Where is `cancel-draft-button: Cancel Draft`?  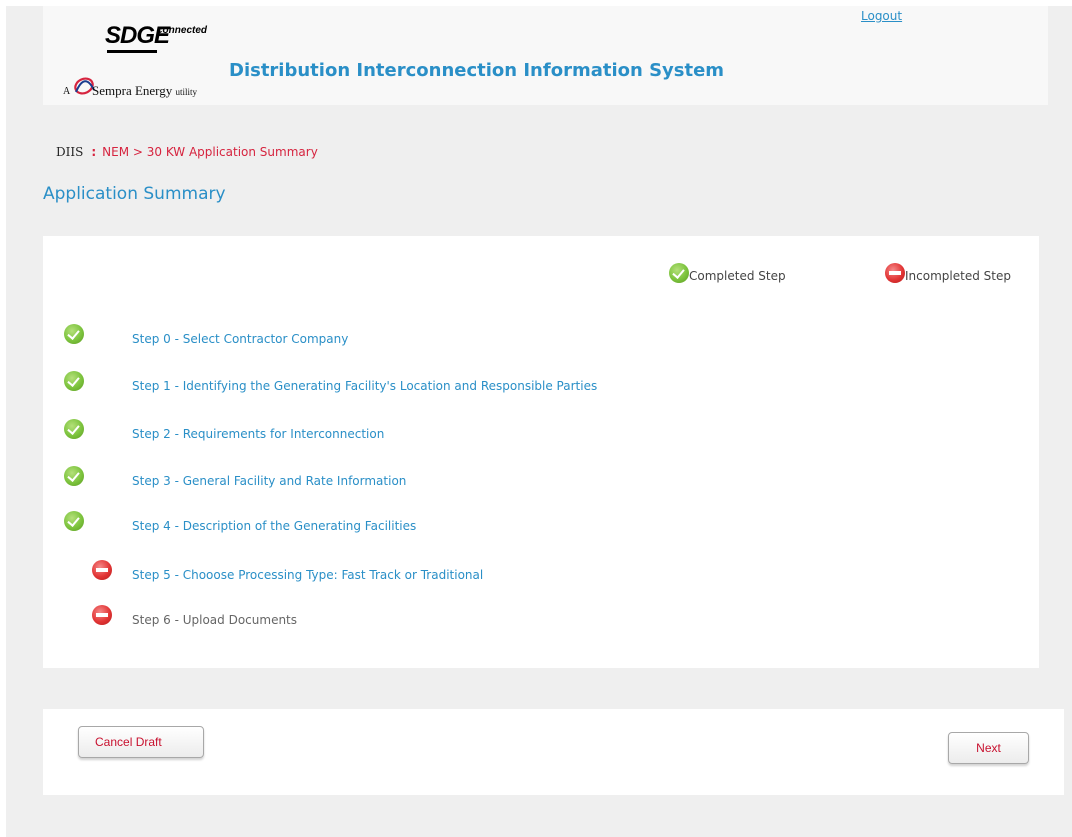 cancel-draft-button: Cancel Draft is located at coordinates (141, 742).